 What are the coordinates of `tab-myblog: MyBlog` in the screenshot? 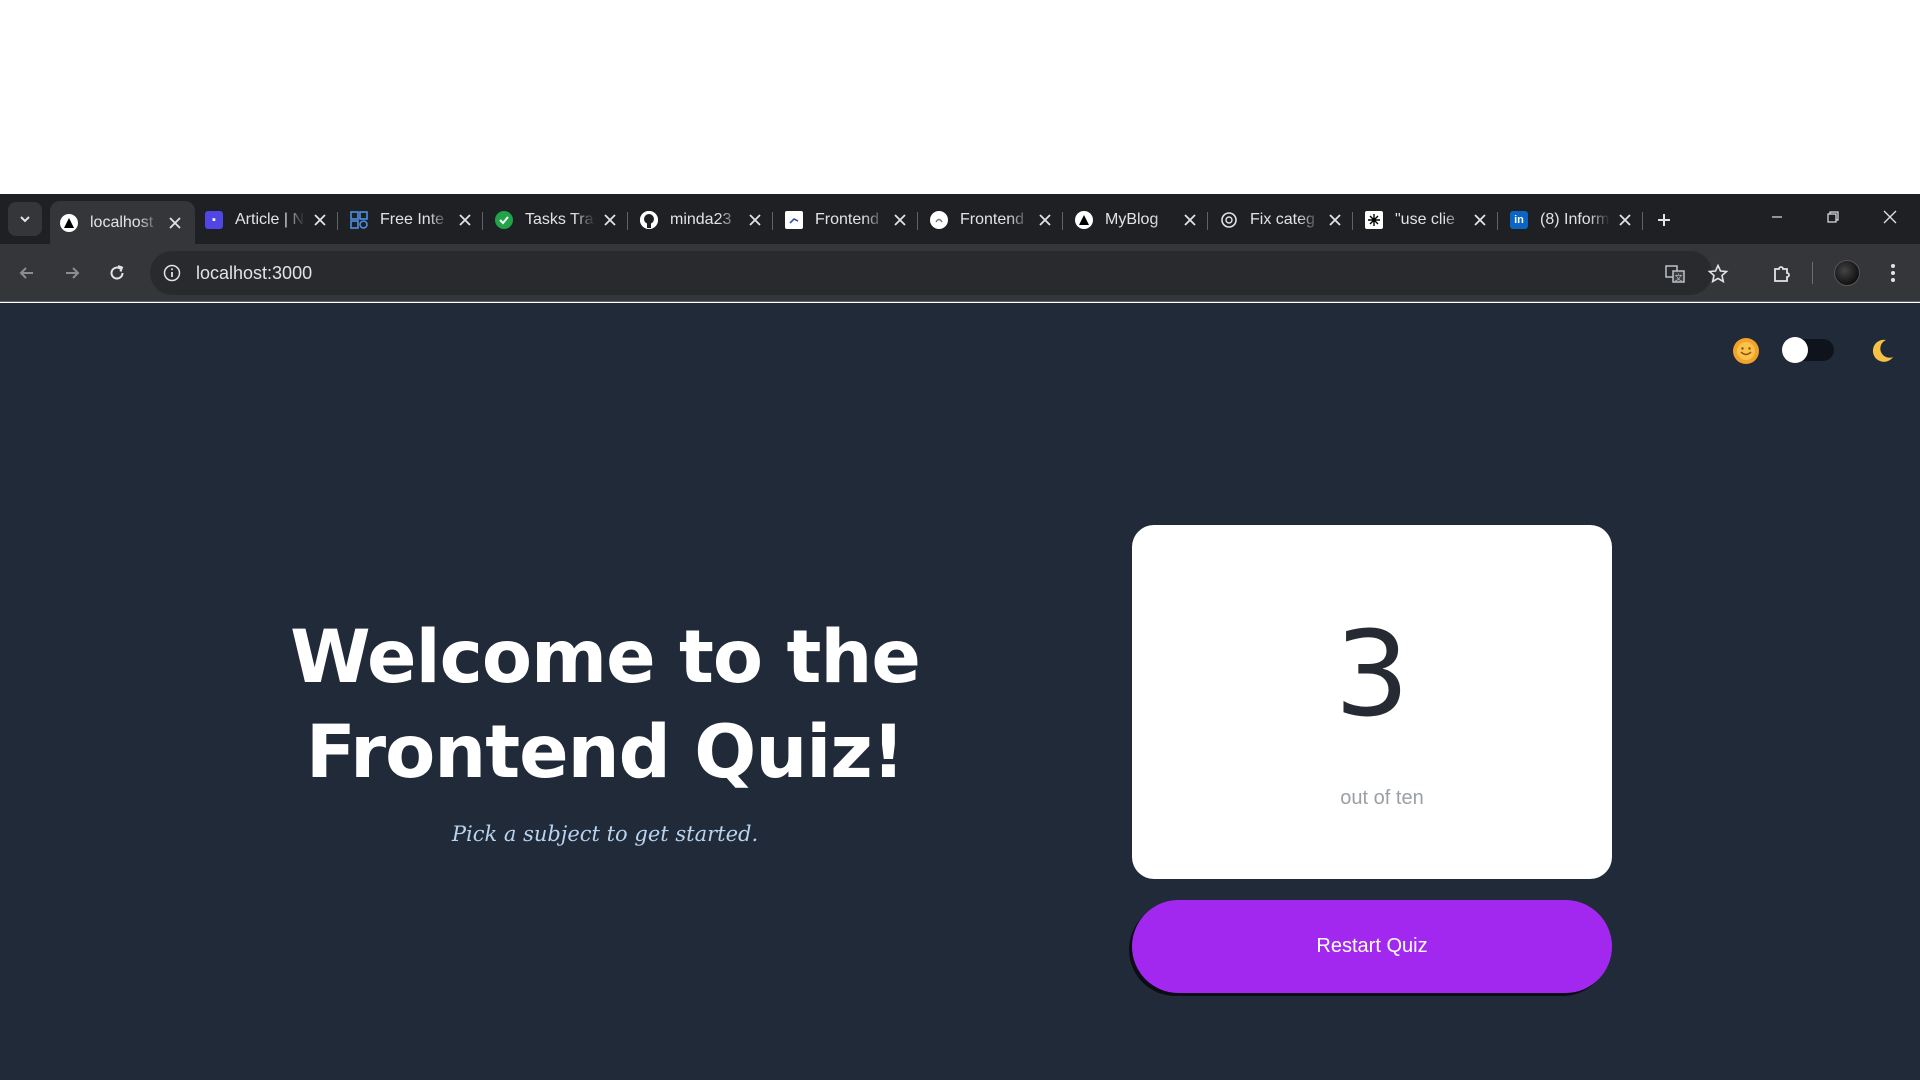 It's located at (1137, 219).